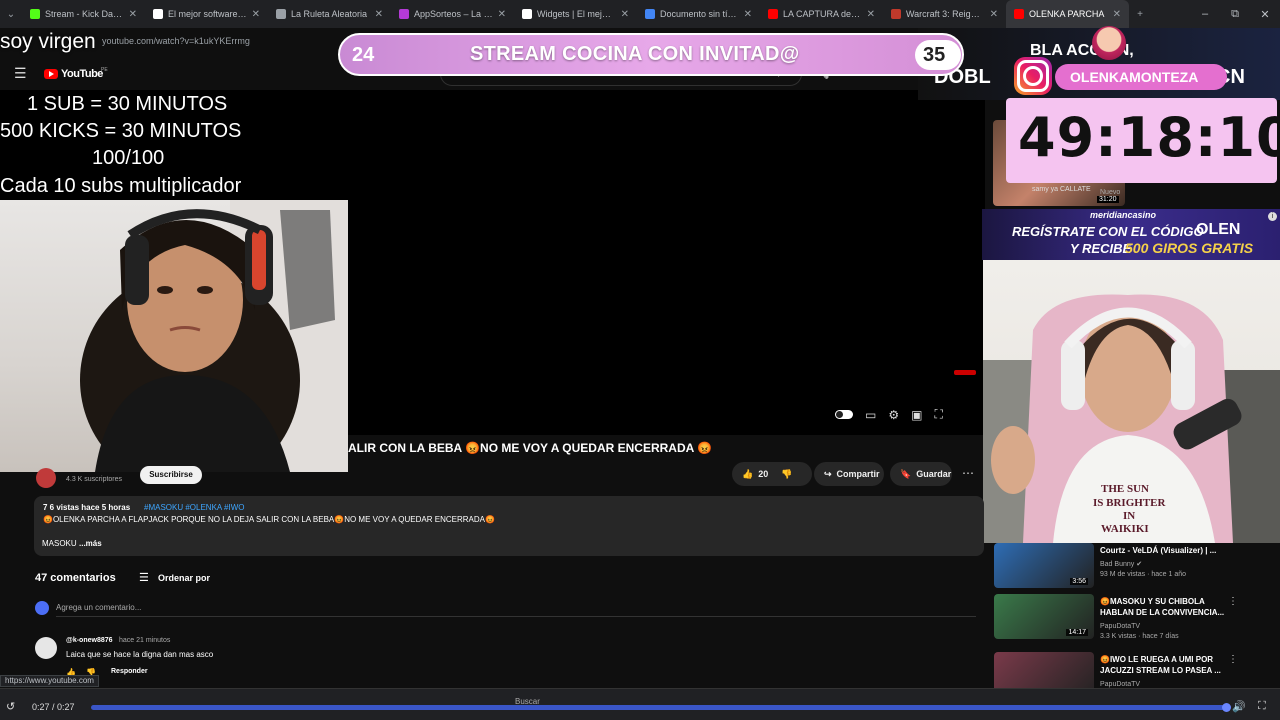  What do you see at coordinates (968, 473) in the screenshot?
I see `more-actions-button: ⋯` at bounding box center [968, 473].